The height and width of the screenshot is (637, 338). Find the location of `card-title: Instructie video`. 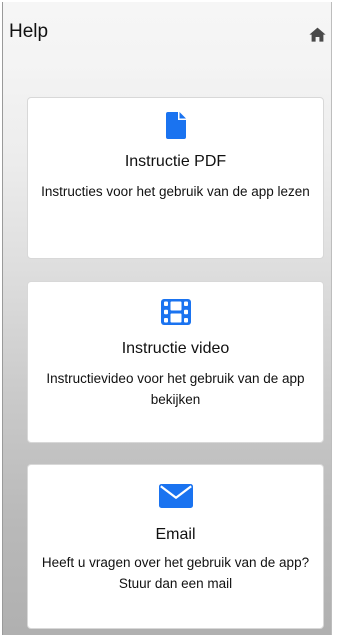

card-title: Instructie video is located at coordinates (175, 348).